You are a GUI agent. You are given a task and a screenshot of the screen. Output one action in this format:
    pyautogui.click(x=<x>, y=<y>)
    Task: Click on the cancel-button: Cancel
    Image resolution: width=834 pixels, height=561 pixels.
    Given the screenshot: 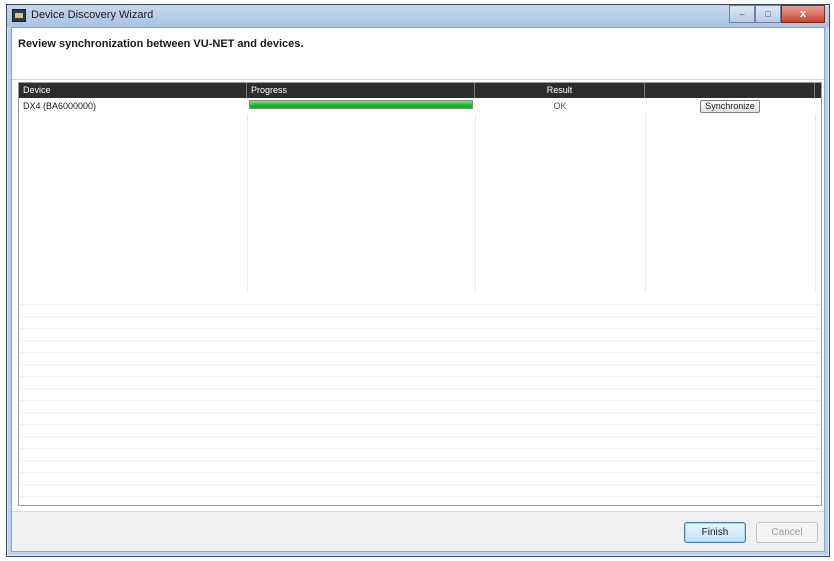 What is the action you would take?
    pyautogui.click(x=787, y=532)
    